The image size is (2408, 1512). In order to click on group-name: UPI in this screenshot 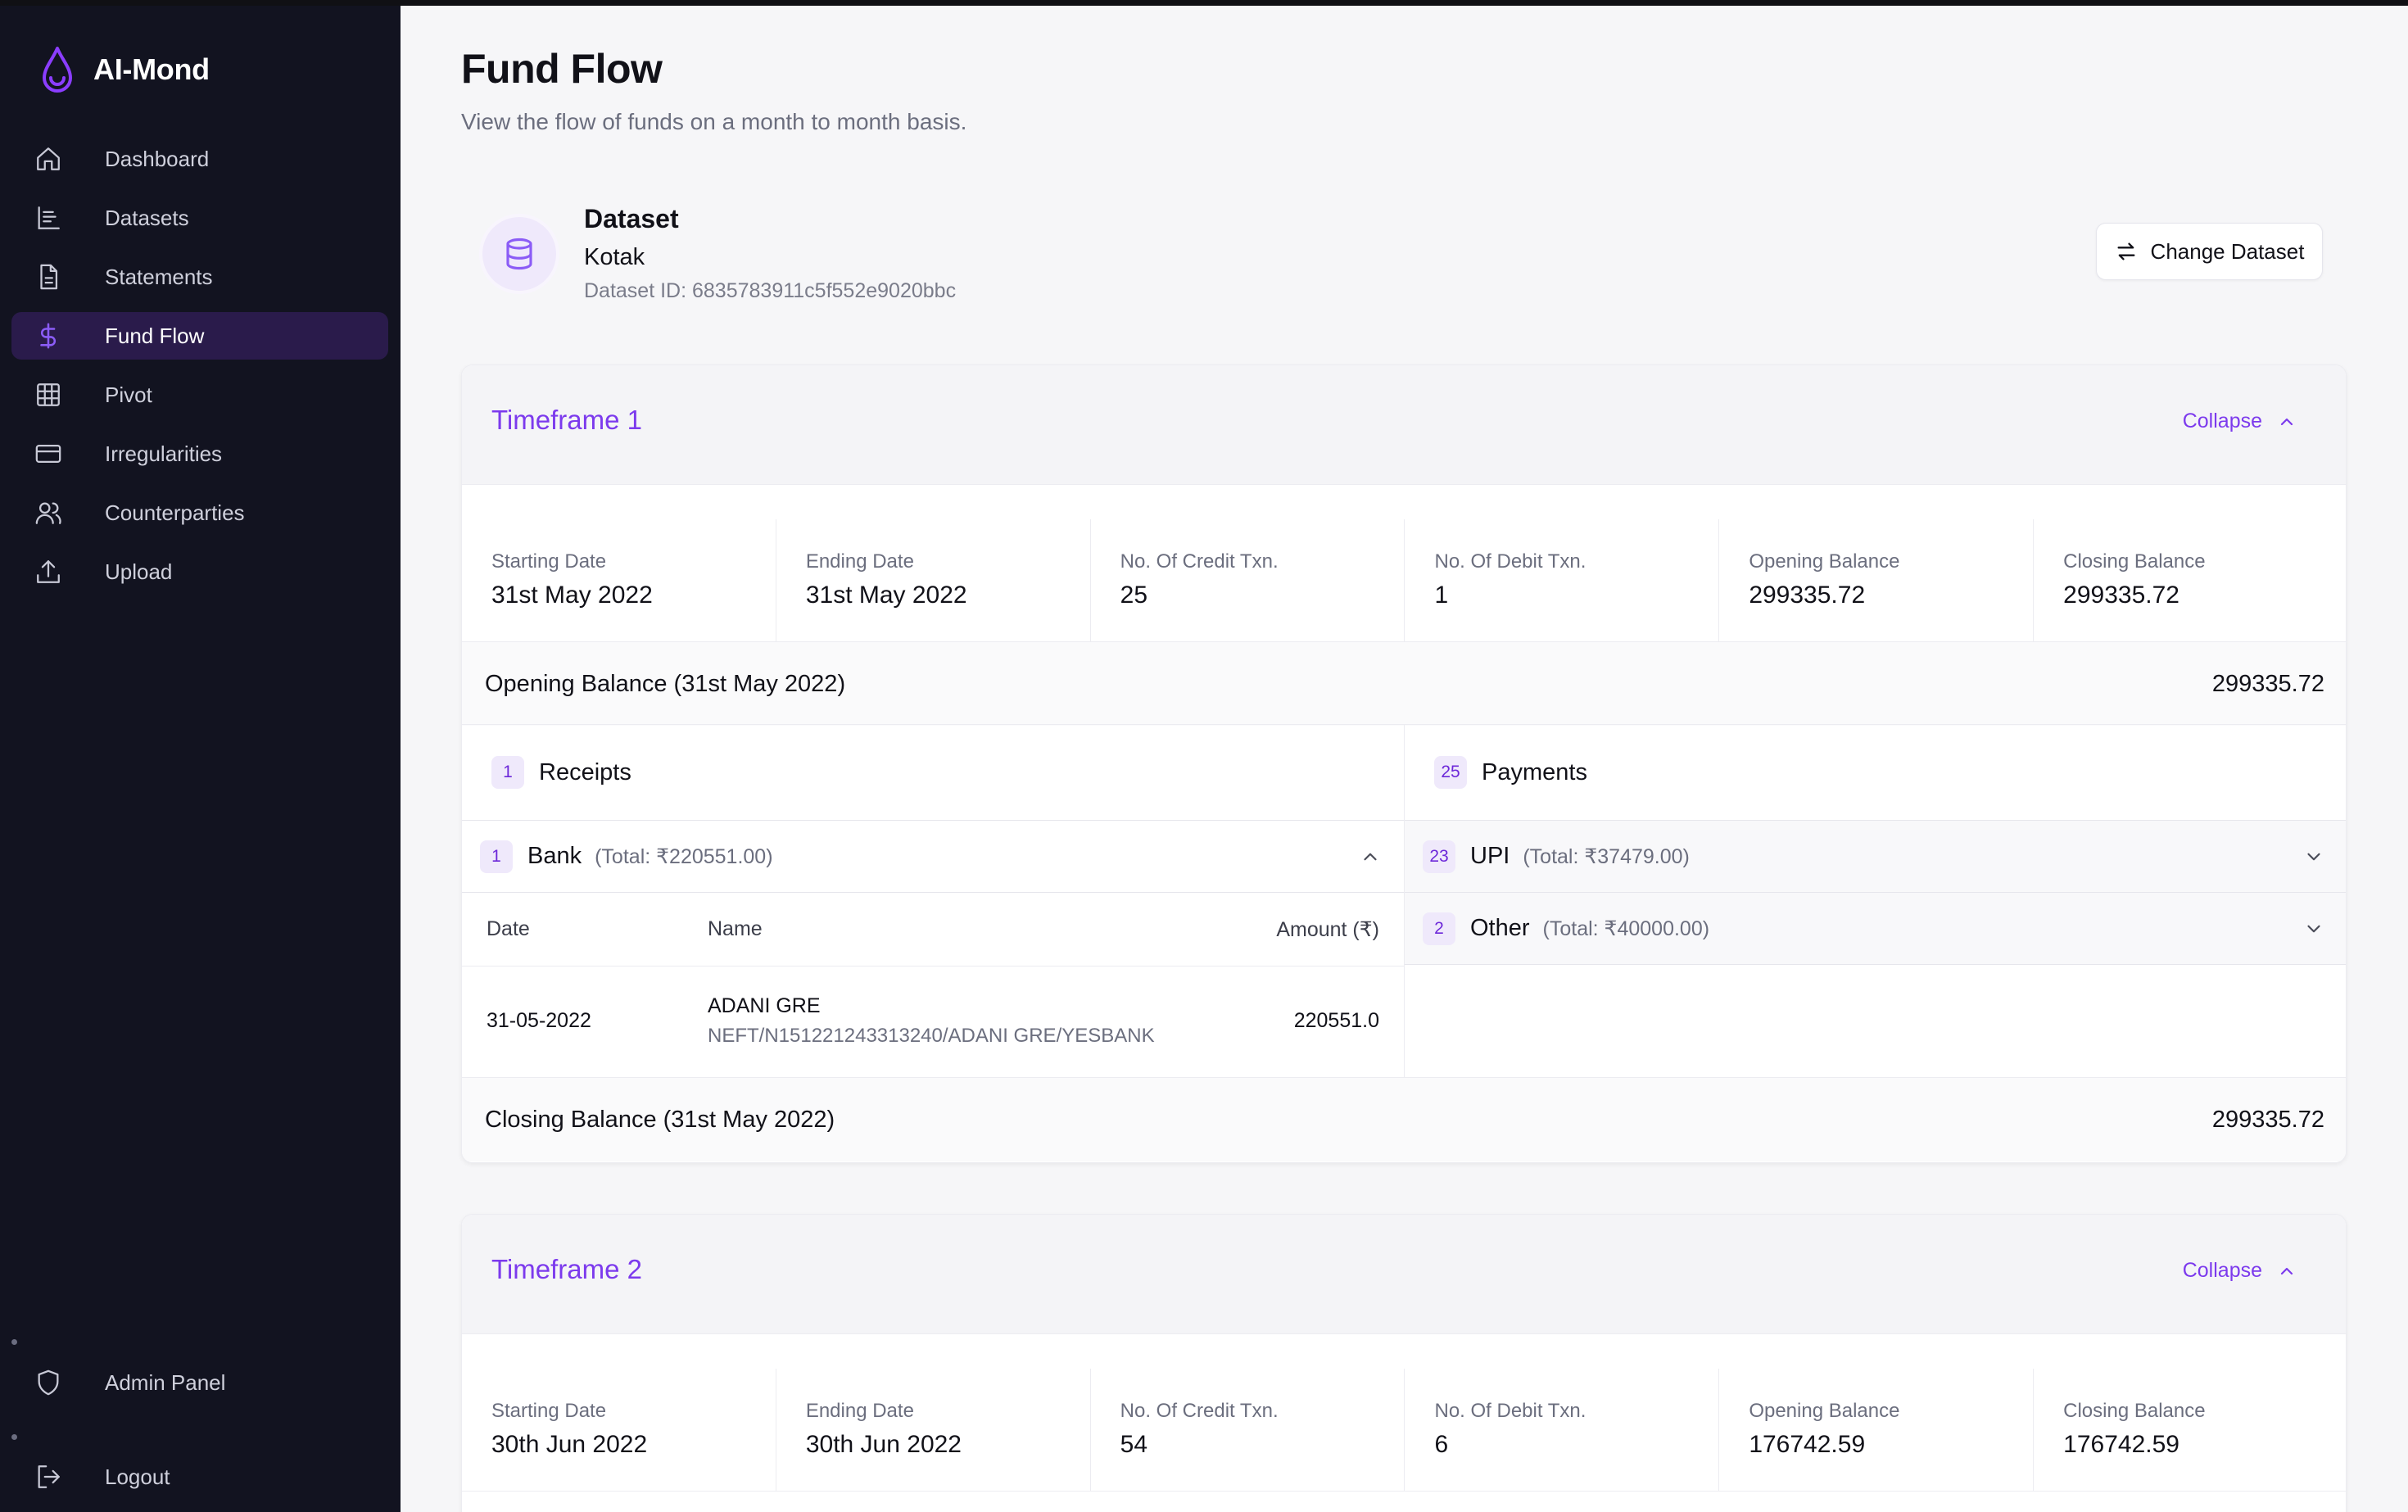, I will do `click(1490, 856)`.